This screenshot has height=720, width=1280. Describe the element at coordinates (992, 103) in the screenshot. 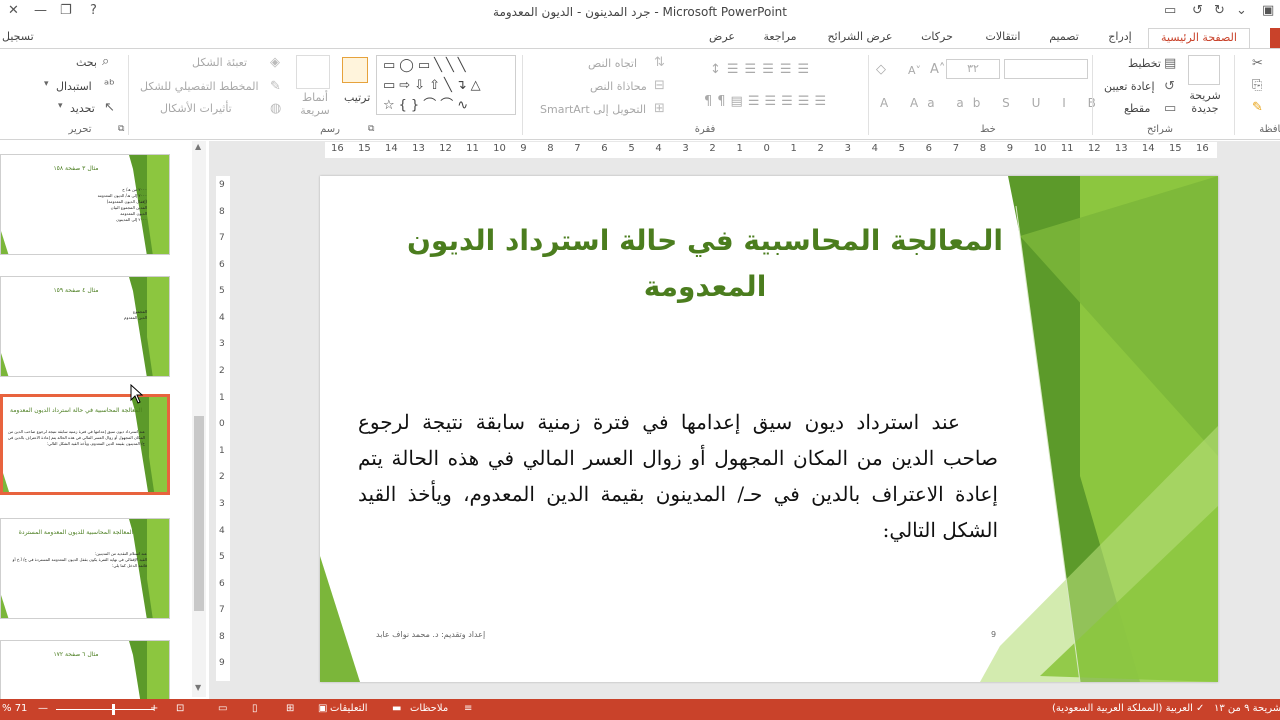

I see `font-format-icons: A Aa ab S U I B` at that location.